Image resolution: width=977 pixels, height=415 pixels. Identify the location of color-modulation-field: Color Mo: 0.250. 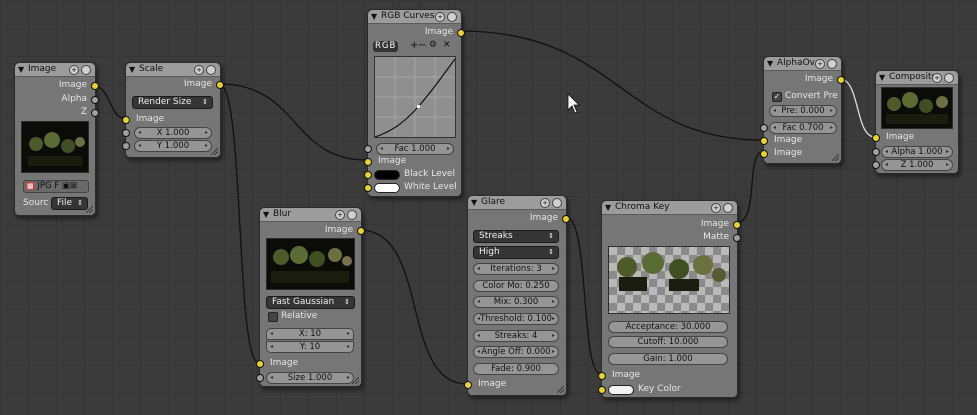
(516, 286).